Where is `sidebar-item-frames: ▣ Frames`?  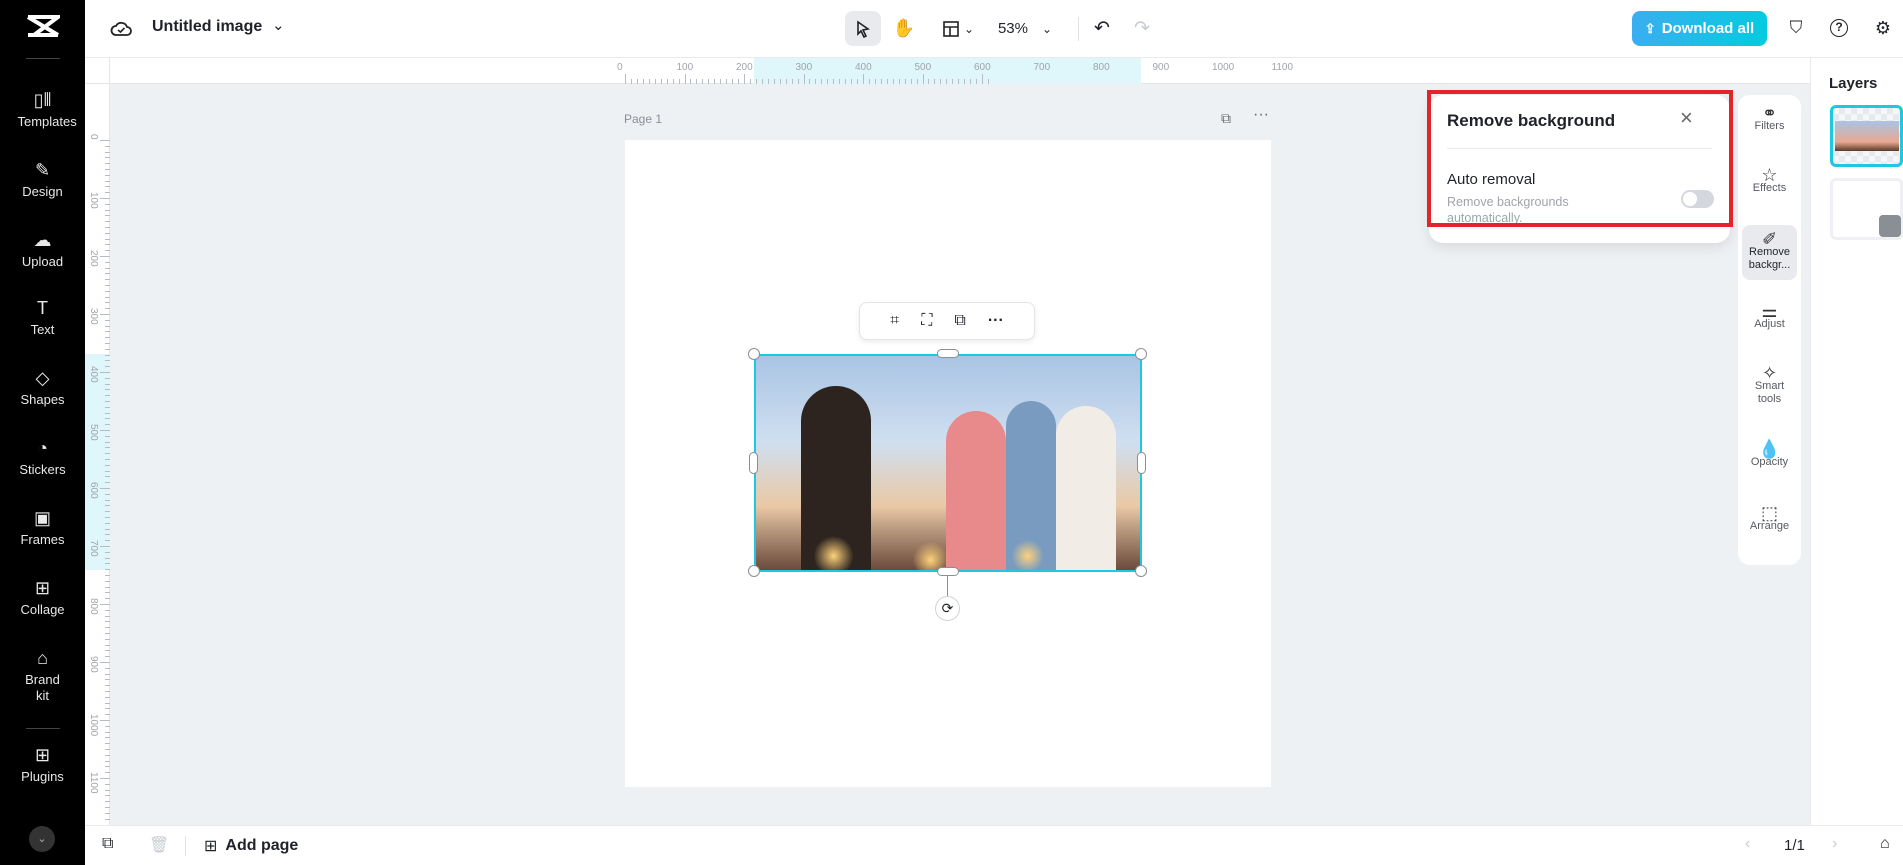 sidebar-item-frames: ▣ Frames is located at coordinates (42, 528).